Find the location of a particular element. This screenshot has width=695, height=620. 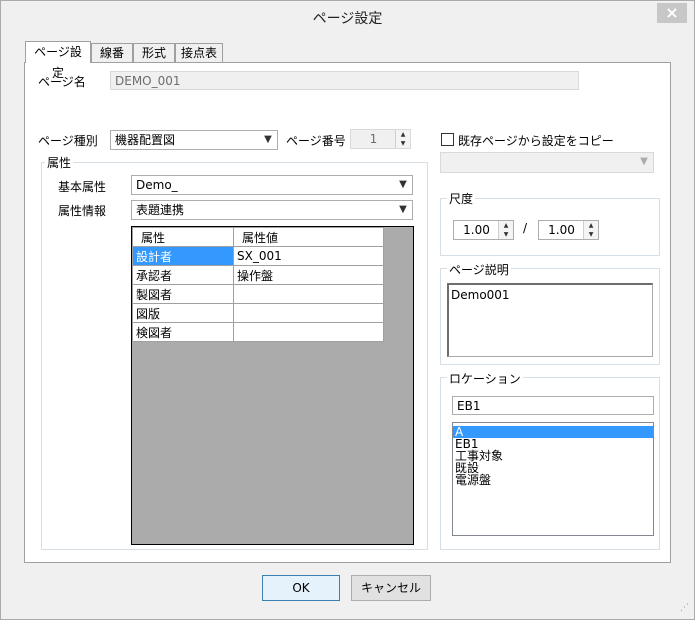

resize-grip-icon: ⋰ is located at coordinates (684, 608).